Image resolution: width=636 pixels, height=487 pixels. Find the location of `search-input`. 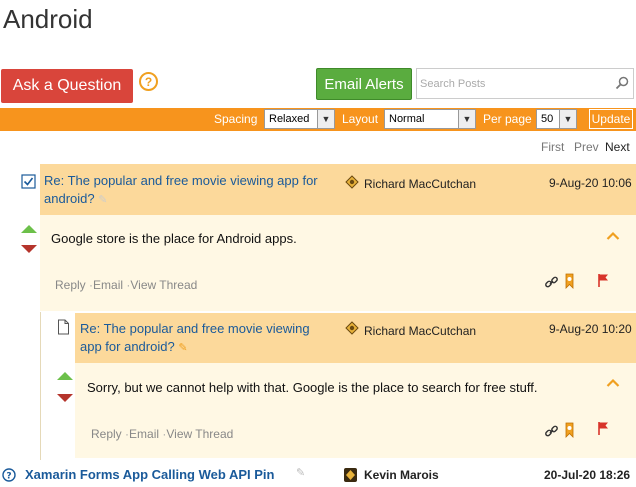

search-input is located at coordinates (512, 83).